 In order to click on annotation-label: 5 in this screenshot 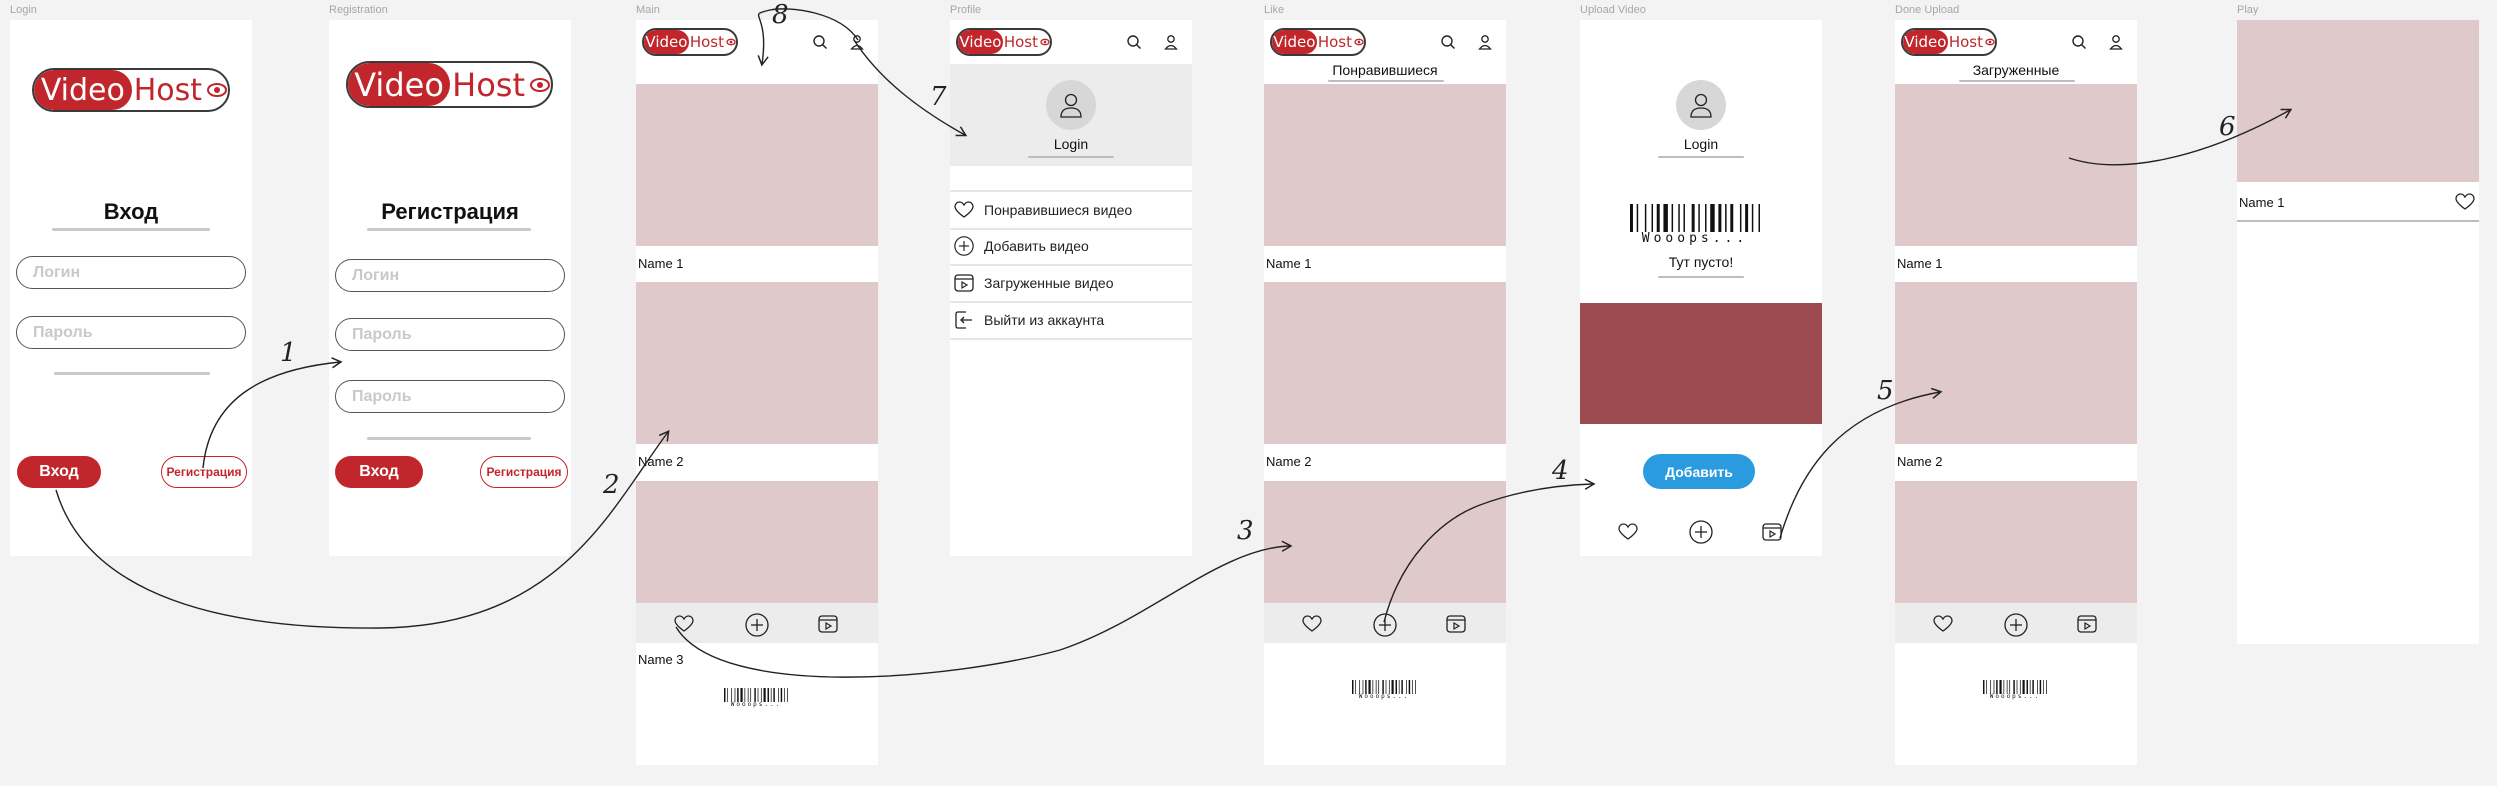, I will do `click(1885, 391)`.